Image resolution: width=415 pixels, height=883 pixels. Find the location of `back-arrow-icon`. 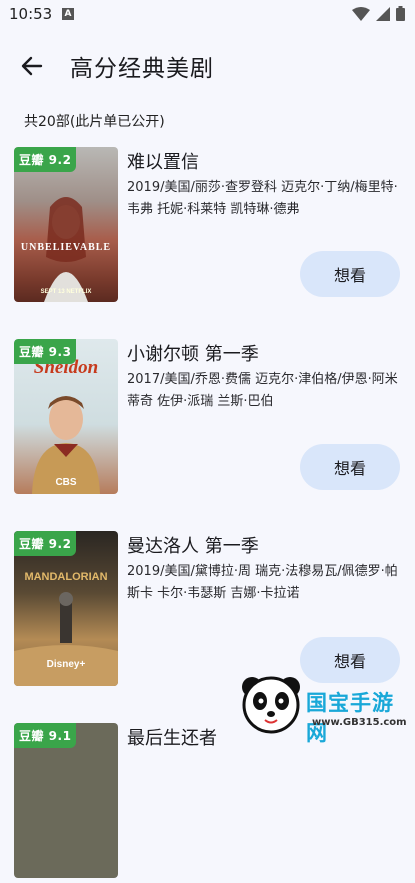

back-arrow-icon is located at coordinates (32, 66).